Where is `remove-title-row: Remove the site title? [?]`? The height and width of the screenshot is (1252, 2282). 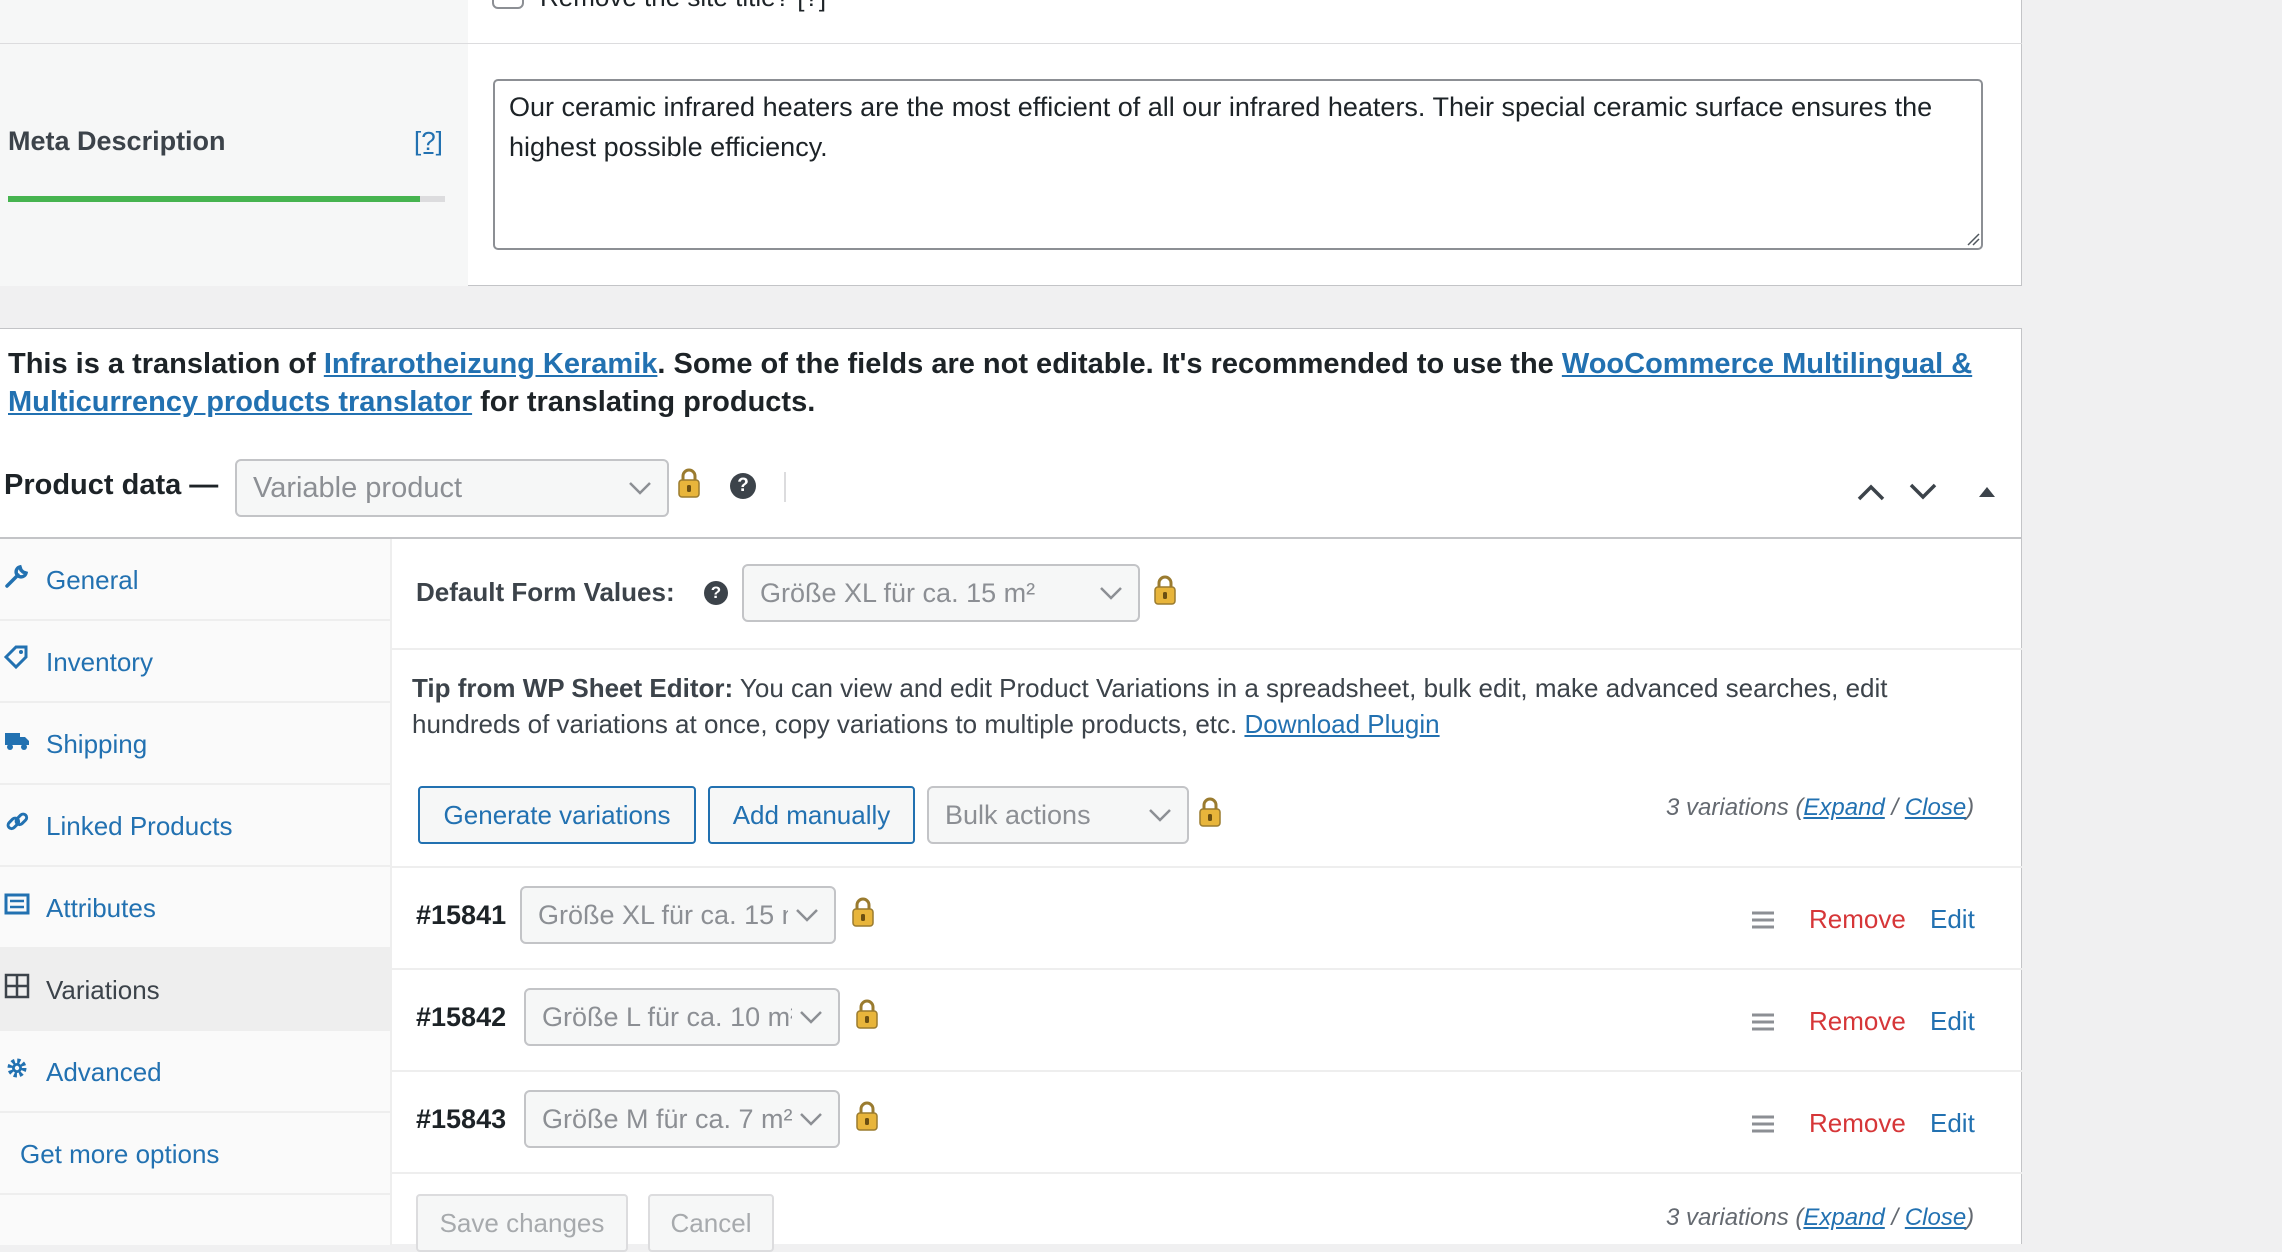 remove-title-row: Remove the site title? [?] is located at coordinates (659, 6).